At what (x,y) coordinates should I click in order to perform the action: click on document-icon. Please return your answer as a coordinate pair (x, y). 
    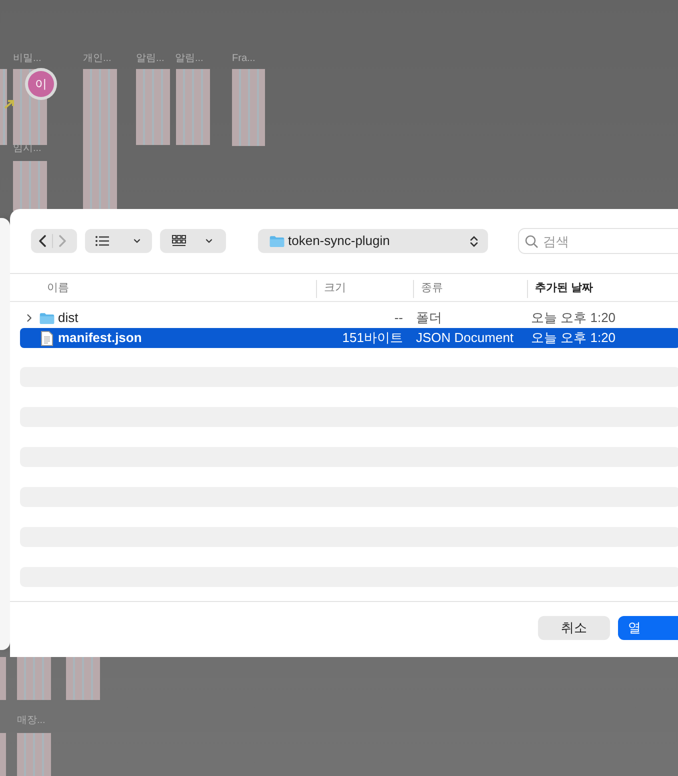
    Looking at the image, I should click on (47, 338).